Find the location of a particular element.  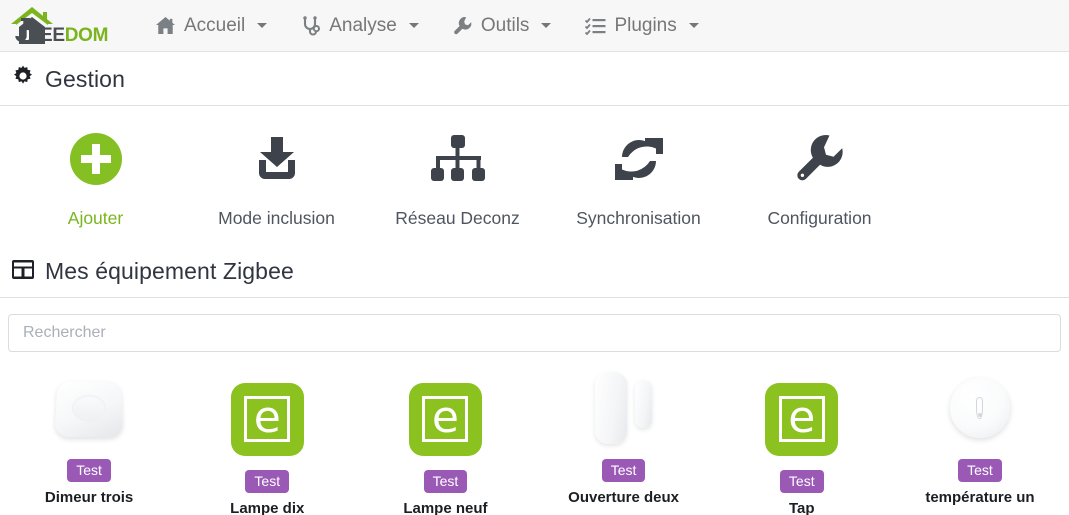

device-card-dimeur-trois: Test Dimeur trois is located at coordinates (89, 442).